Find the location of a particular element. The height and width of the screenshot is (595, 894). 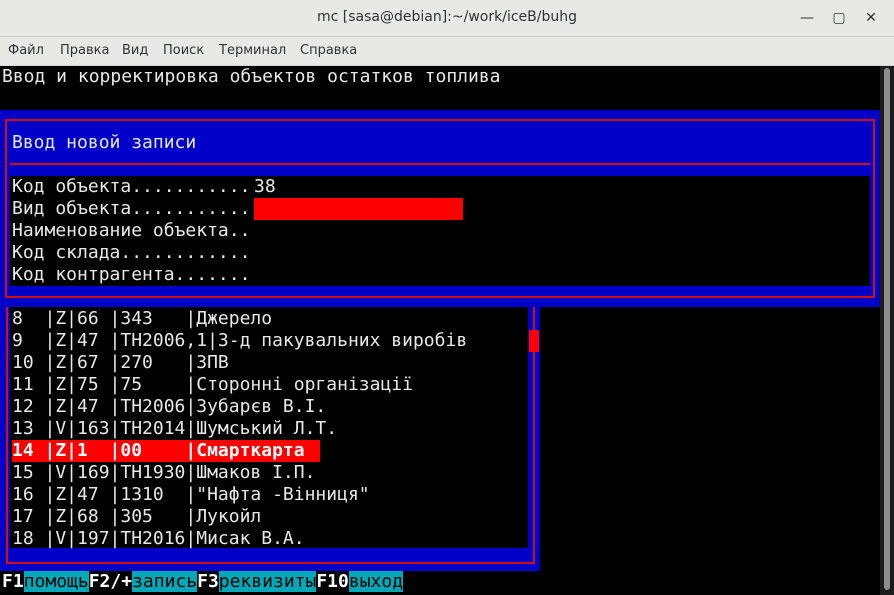

list-item: 10 |Z|67 |270 |ЗПВ is located at coordinates (120, 363).